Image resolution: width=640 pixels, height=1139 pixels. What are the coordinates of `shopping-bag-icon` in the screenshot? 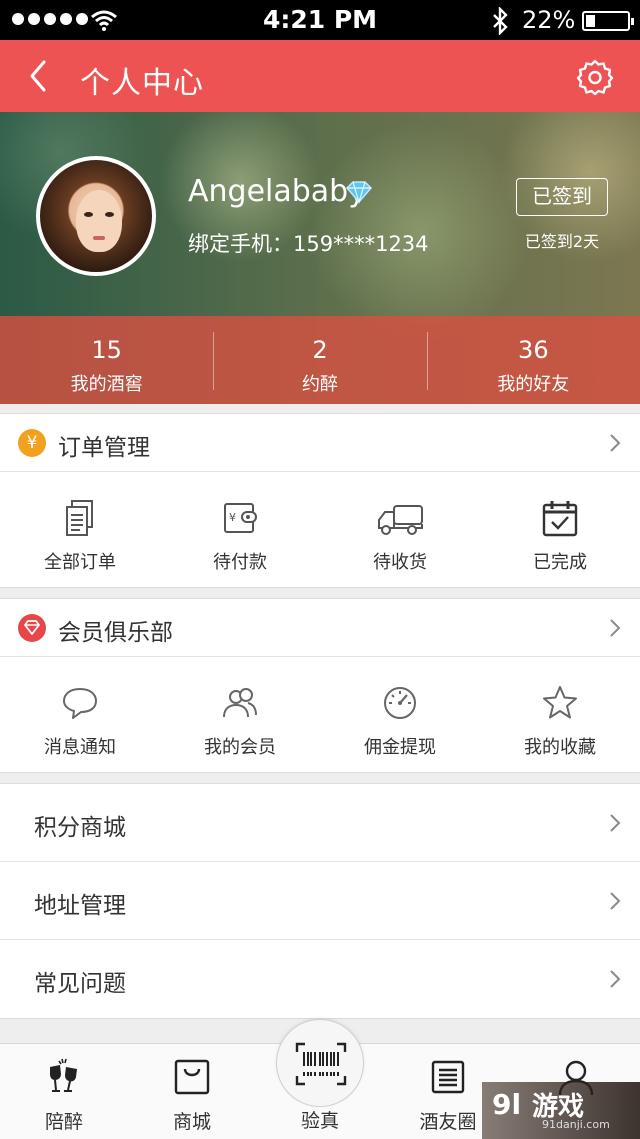 It's located at (192, 1077).